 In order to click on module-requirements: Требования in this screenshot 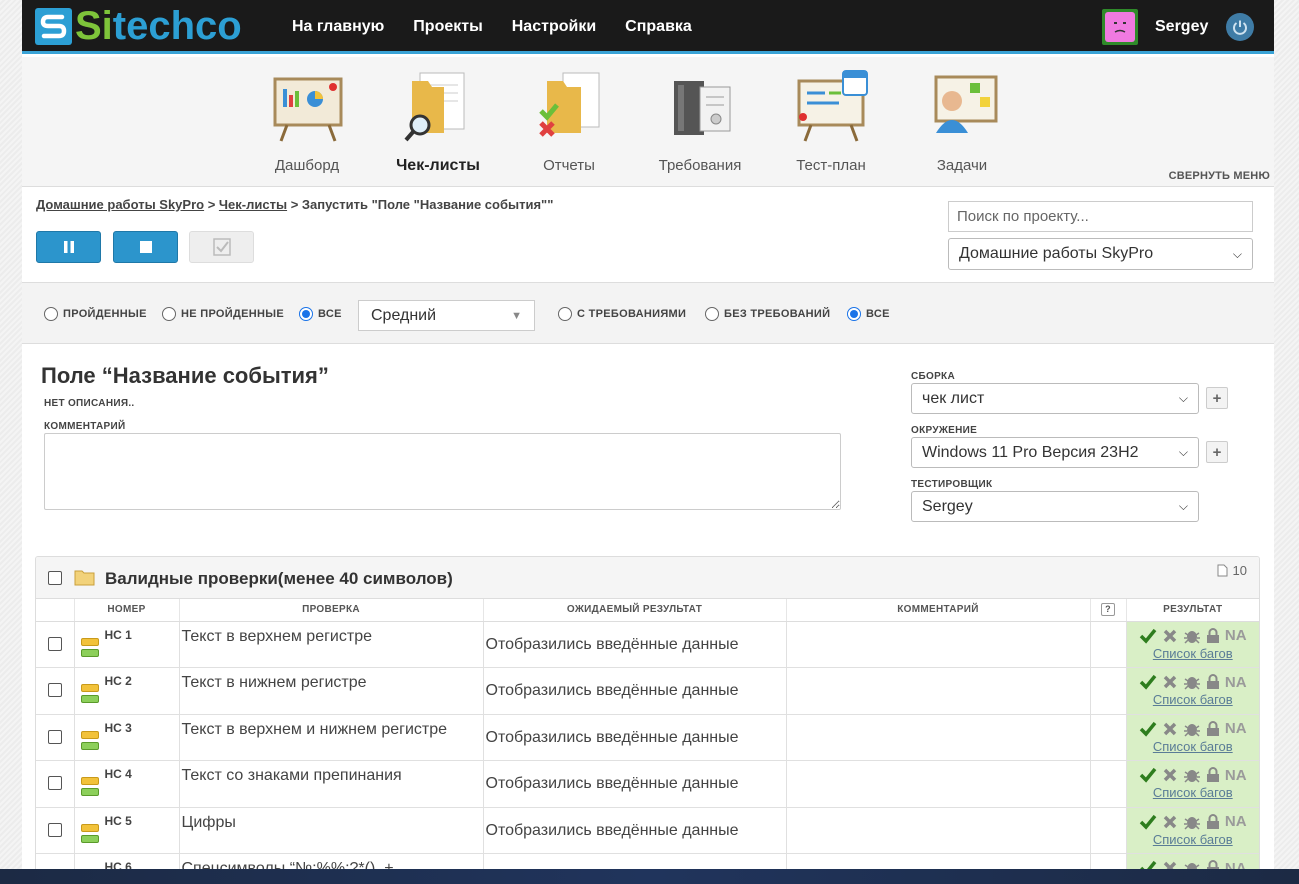, I will do `click(700, 120)`.